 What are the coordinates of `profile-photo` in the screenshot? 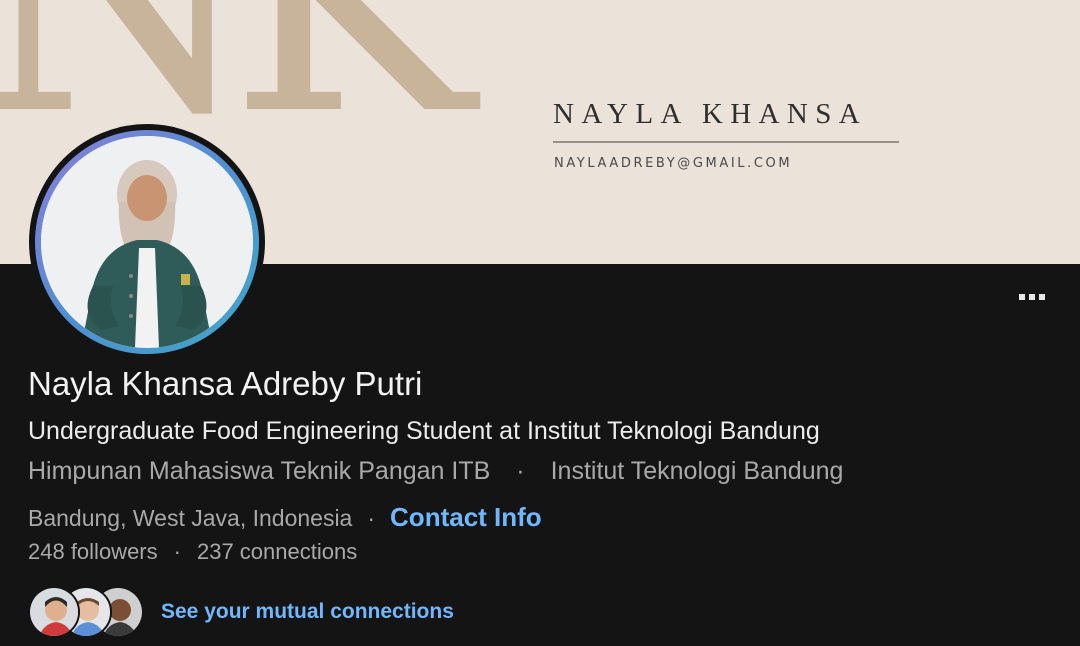 It's located at (147, 242).